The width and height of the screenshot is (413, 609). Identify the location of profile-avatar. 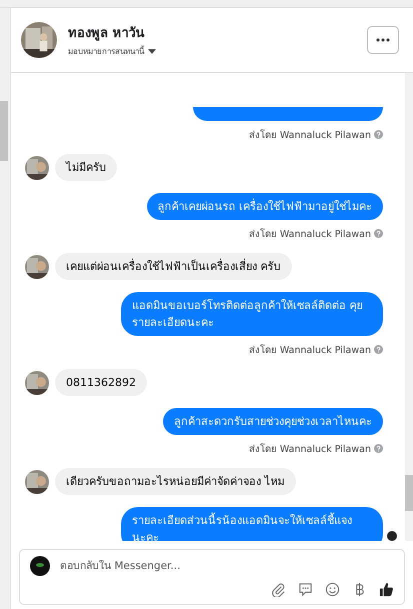
(39, 40).